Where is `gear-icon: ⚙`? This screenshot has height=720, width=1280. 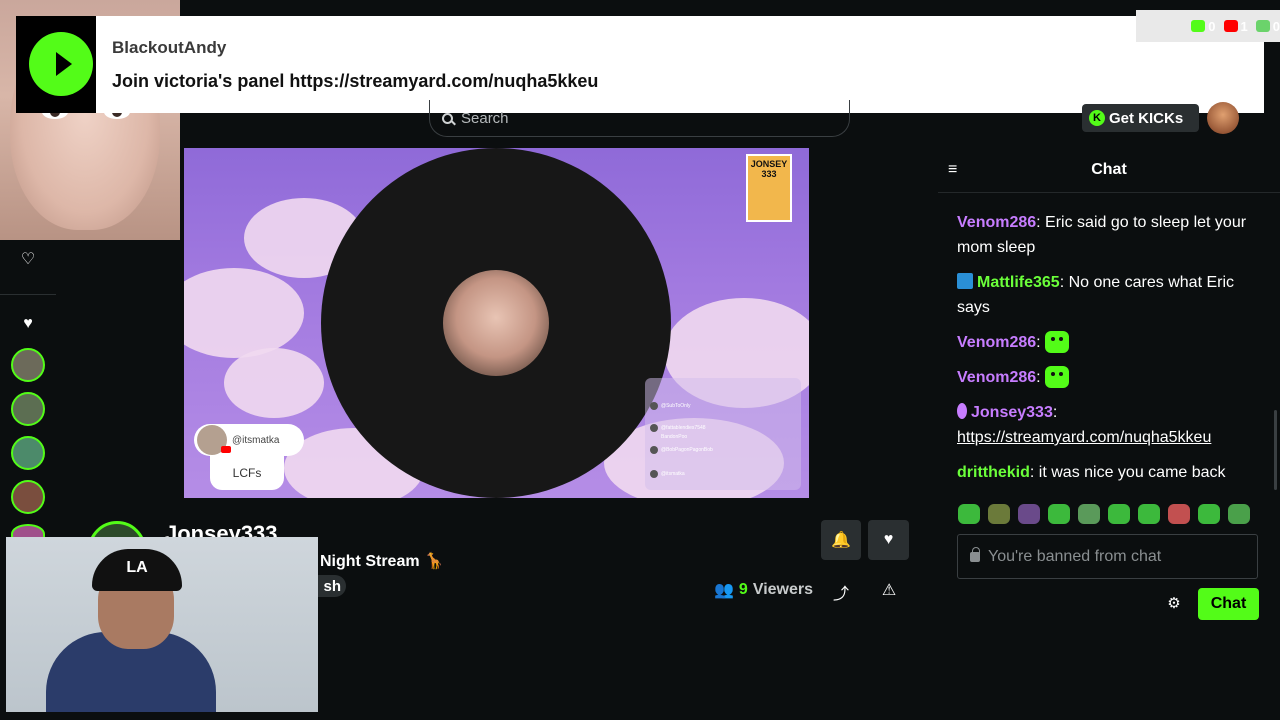
gear-icon: ⚙ is located at coordinates (1174, 603).